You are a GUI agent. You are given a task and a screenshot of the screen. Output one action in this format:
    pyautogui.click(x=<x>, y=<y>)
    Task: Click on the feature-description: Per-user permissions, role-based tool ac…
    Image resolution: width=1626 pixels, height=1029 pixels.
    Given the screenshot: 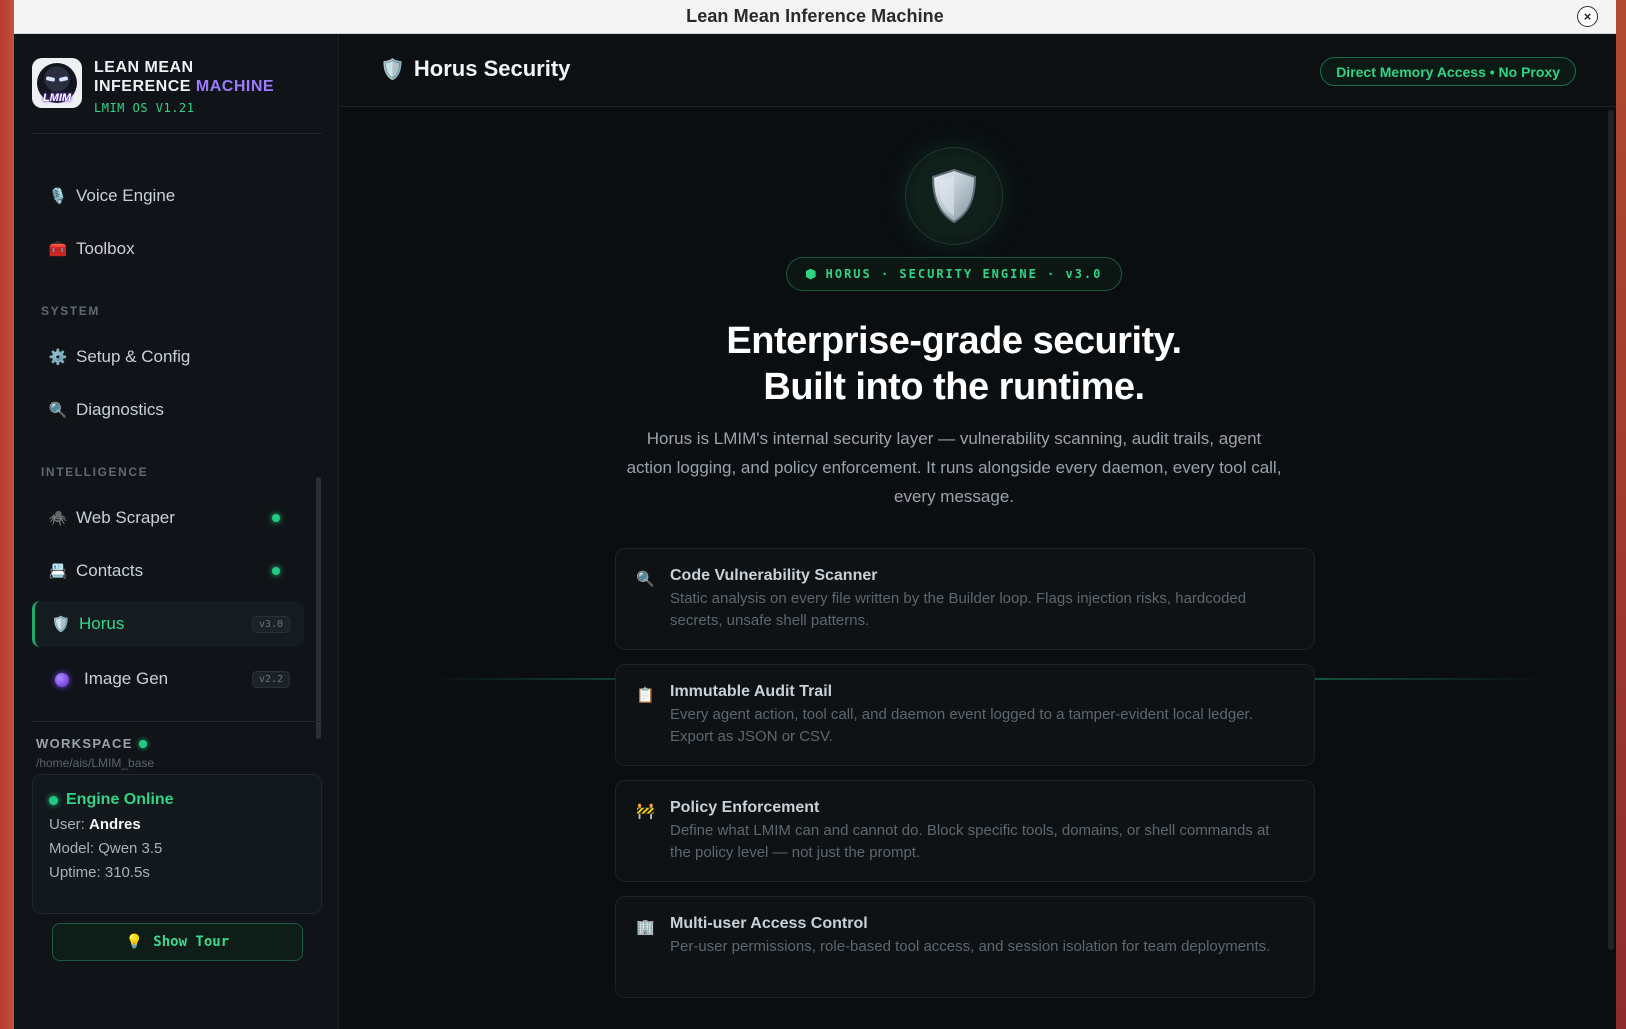 What is the action you would take?
    pyautogui.click(x=970, y=946)
    